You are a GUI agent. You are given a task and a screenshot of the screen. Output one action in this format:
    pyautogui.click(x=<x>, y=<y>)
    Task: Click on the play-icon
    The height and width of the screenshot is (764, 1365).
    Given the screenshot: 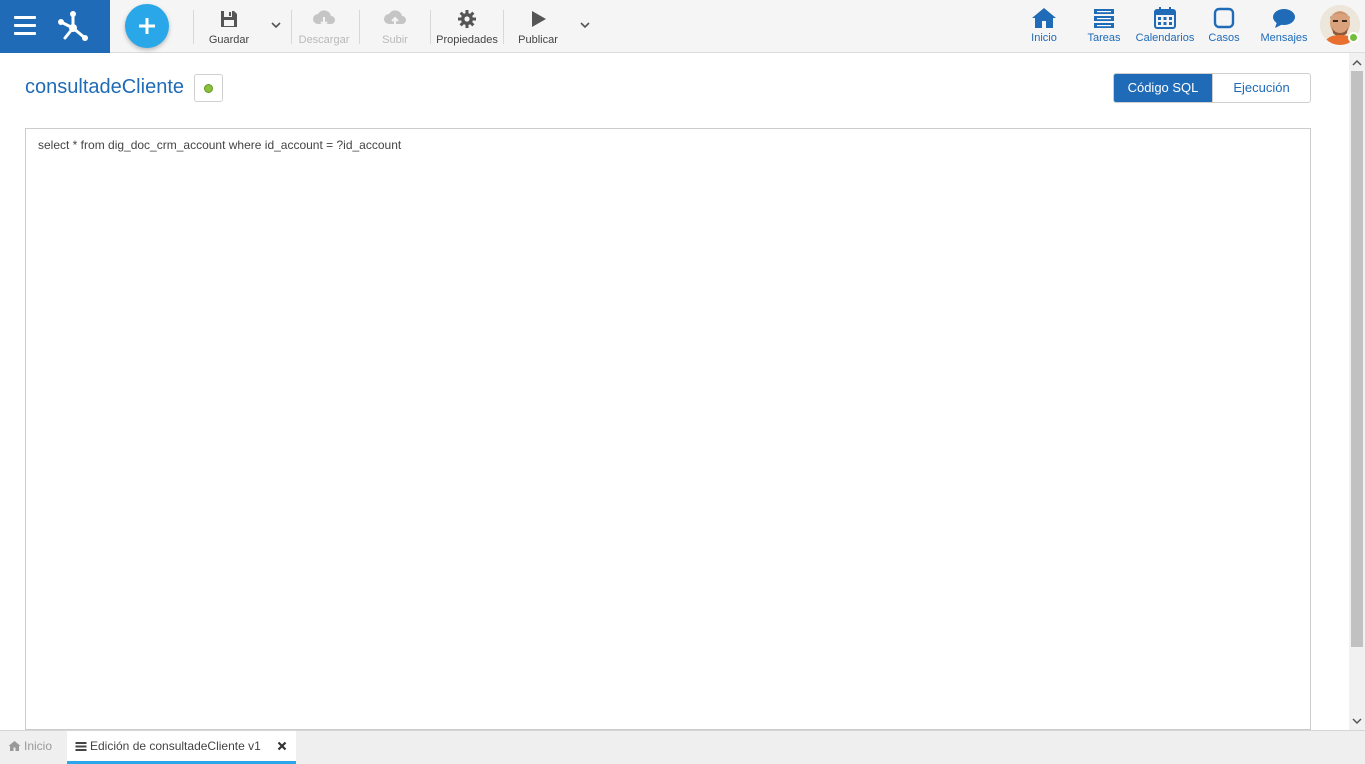 What is the action you would take?
    pyautogui.click(x=539, y=19)
    